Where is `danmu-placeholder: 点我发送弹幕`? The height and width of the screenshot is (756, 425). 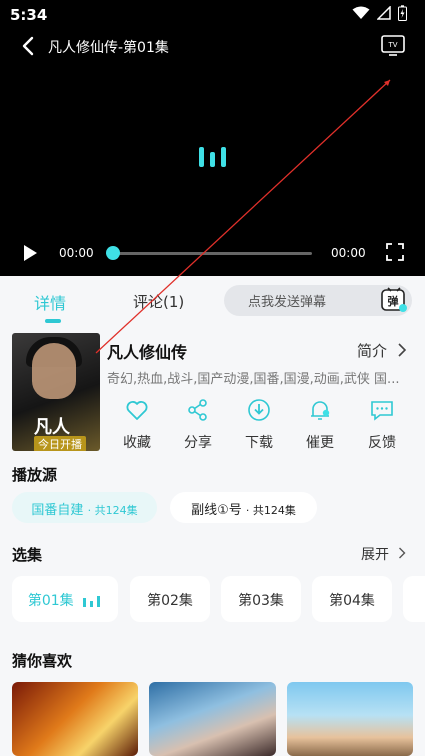 danmu-placeholder: 点我发送弹幕 is located at coordinates (287, 302).